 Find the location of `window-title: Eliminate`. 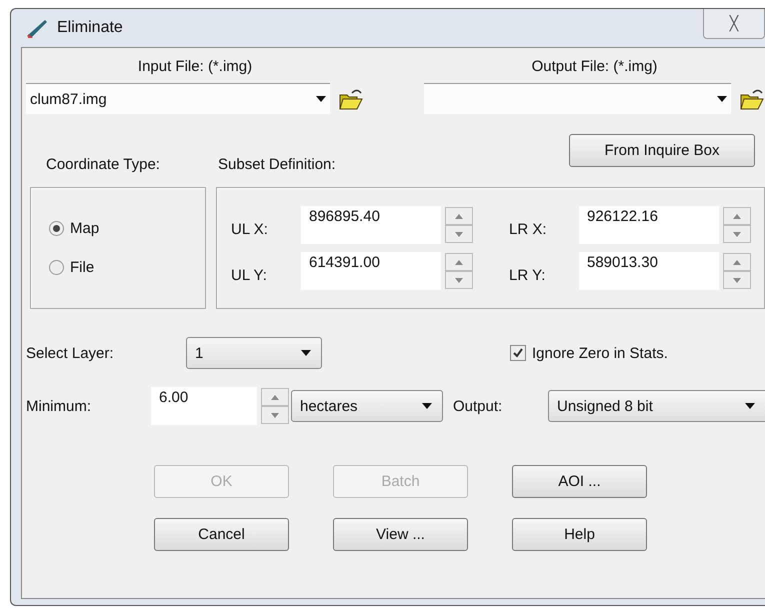

window-title: Eliminate is located at coordinates (90, 28).